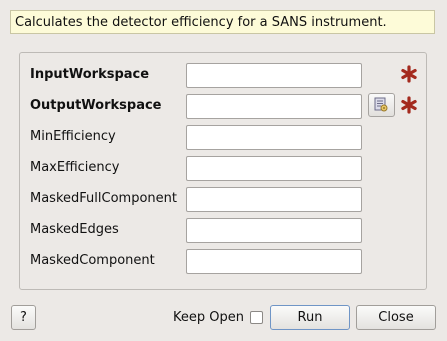 This screenshot has height=341, width=447. Describe the element at coordinates (75, 167) in the screenshot. I see `max-efficiency-label: MaxEfficiency` at that location.